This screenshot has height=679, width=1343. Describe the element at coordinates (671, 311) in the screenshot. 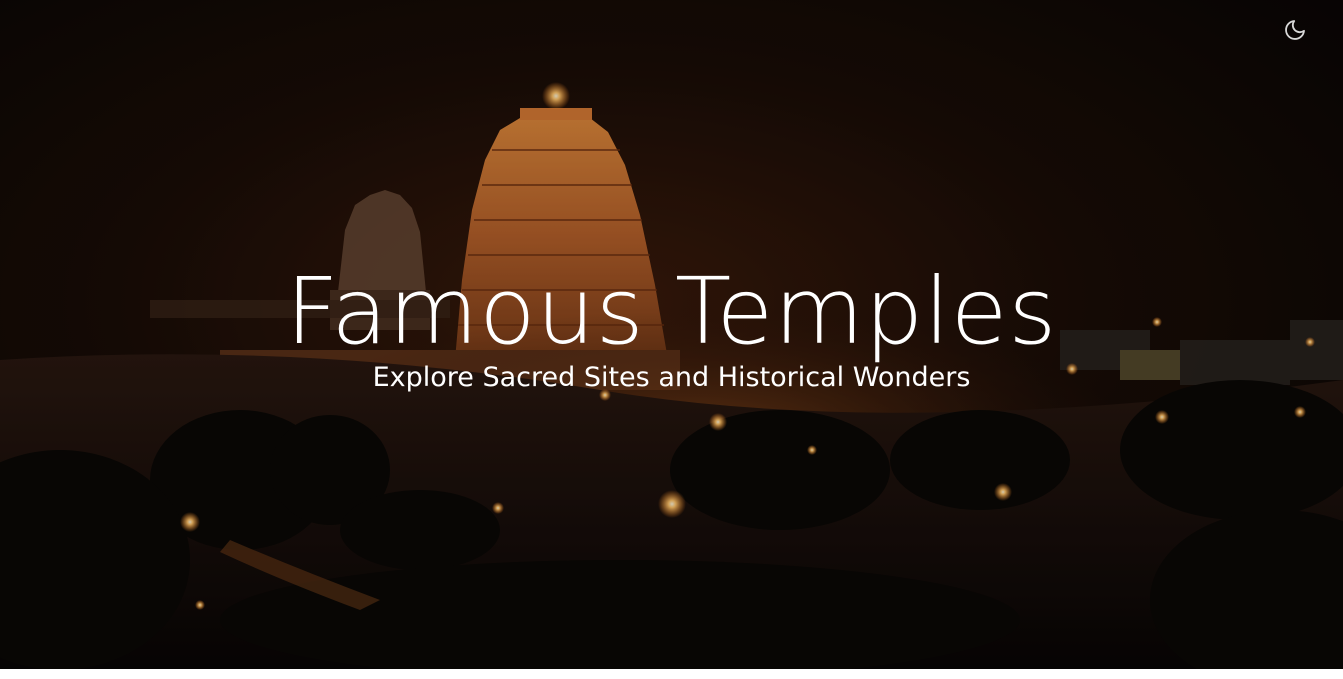

I see `page-title: Famous Temples` at that location.